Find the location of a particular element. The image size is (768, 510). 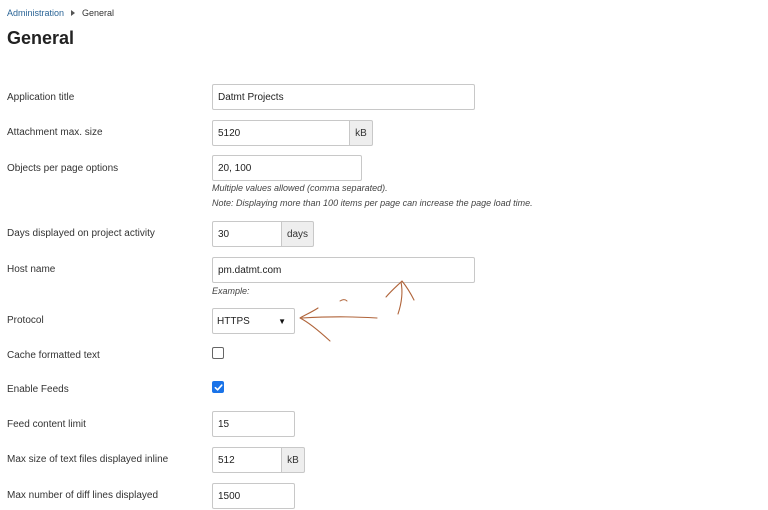

attachment-max-size-input is located at coordinates (281, 133).